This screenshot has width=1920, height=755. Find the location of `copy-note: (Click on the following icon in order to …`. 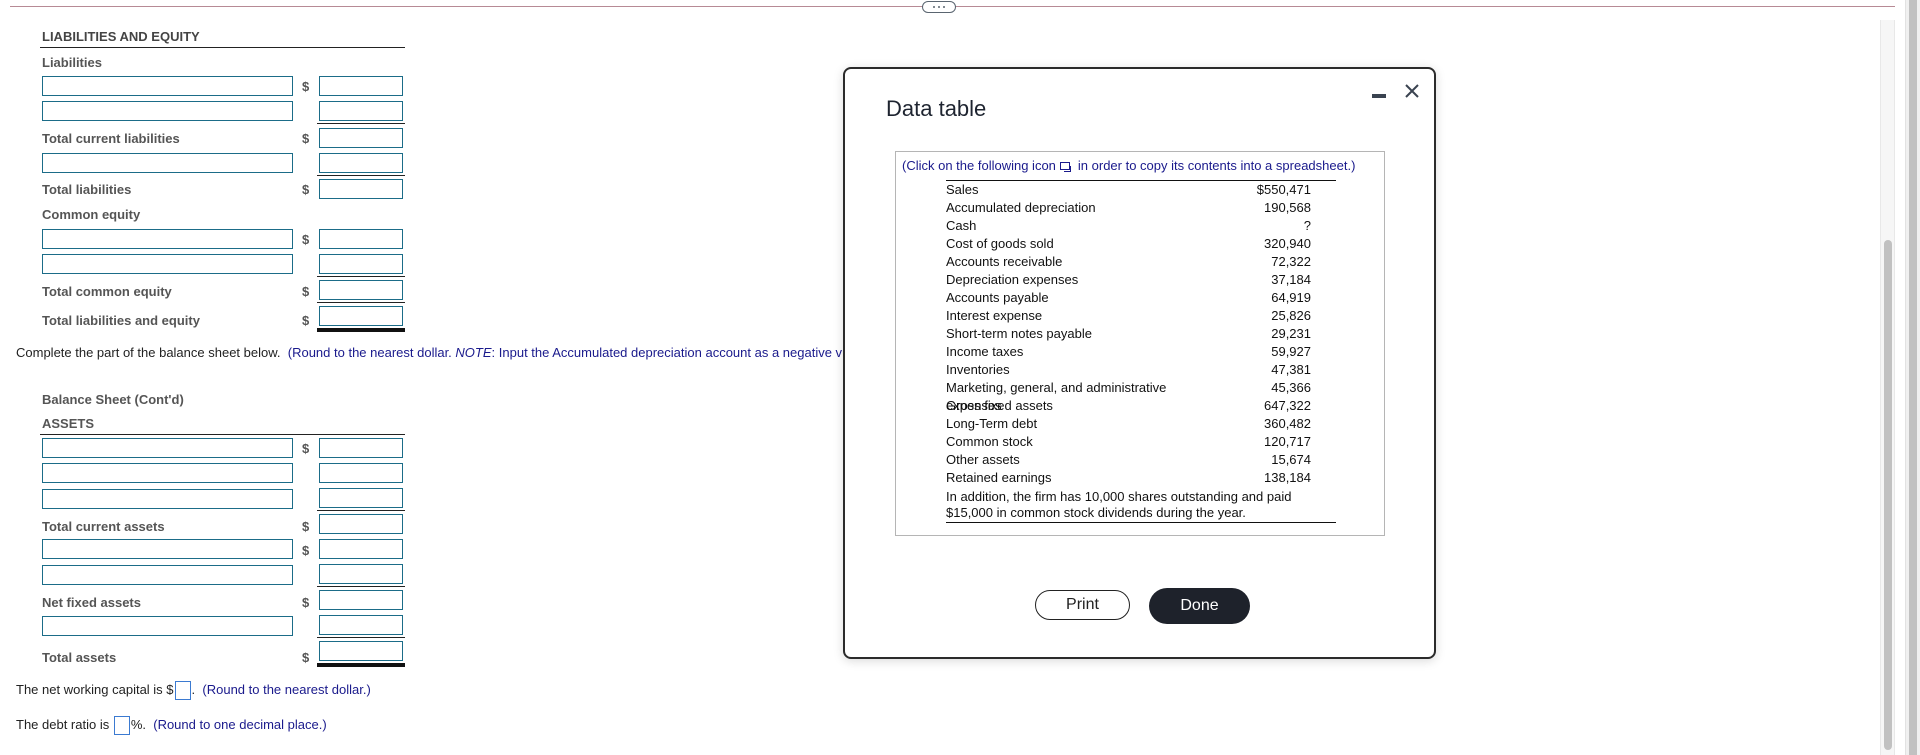

copy-note: (Click on the following icon in order to … is located at coordinates (1128, 165).